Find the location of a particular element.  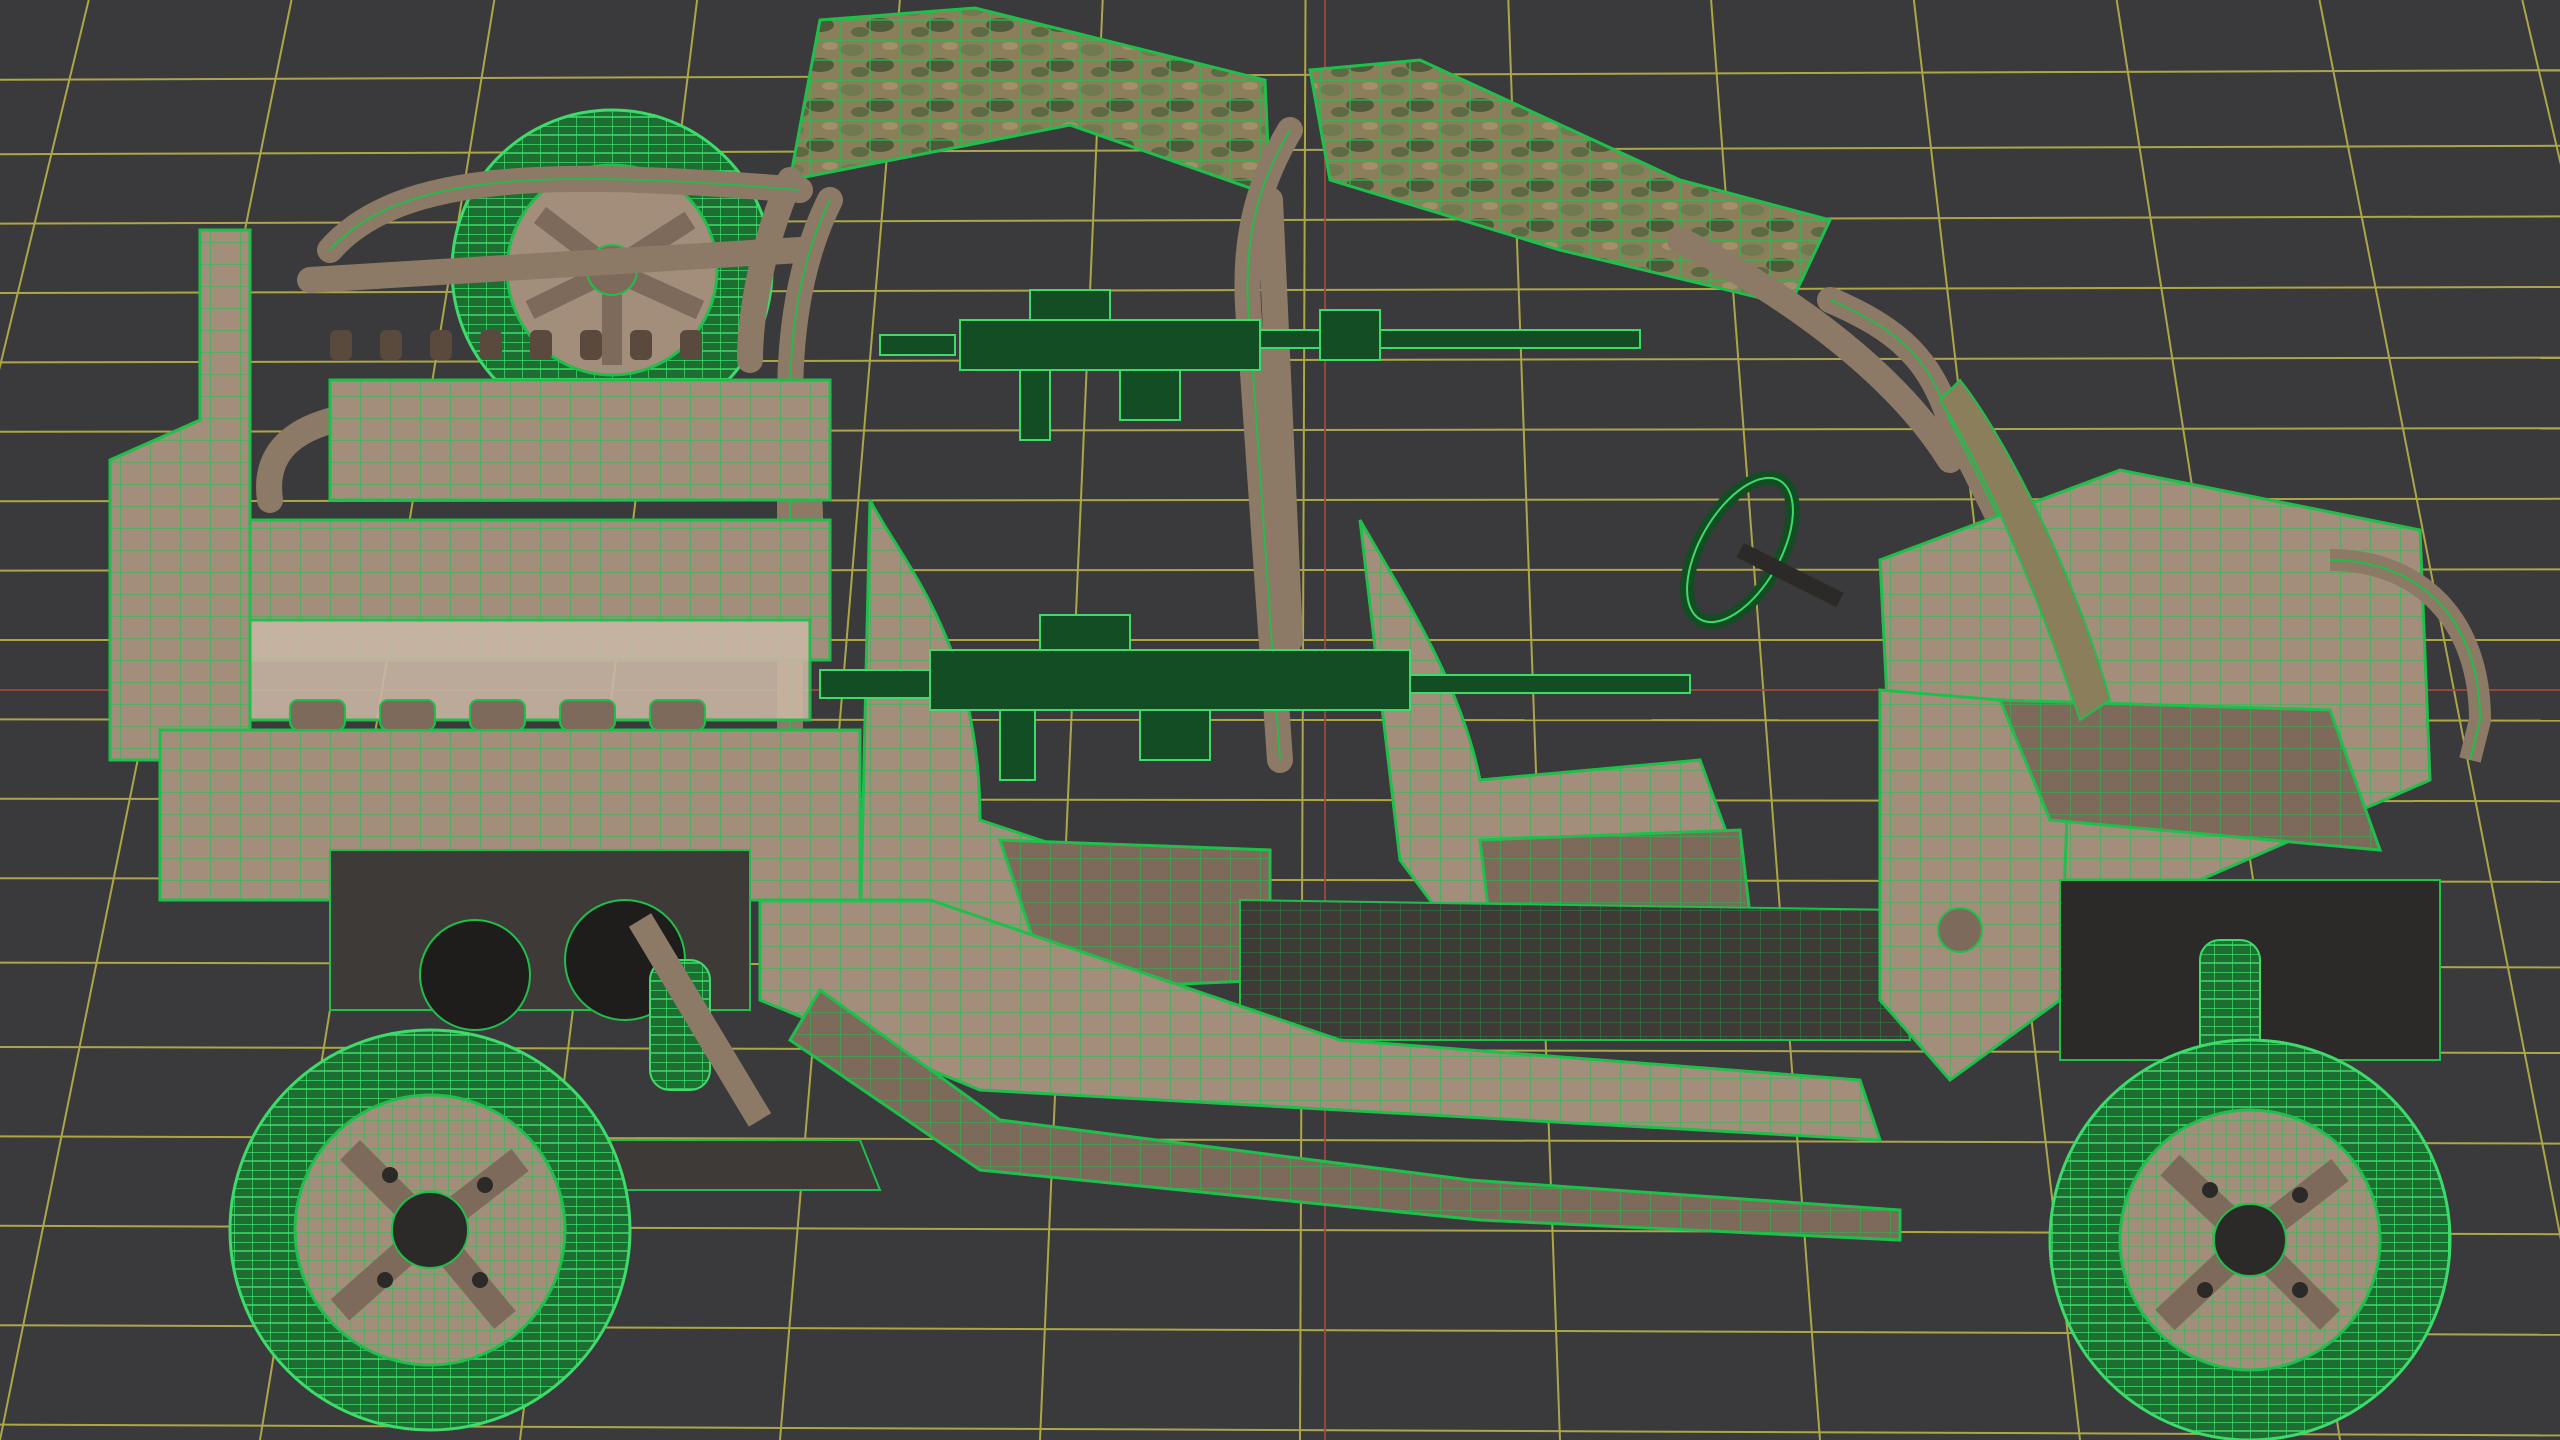

front-wheel is located at coordinates (2250, 1239).